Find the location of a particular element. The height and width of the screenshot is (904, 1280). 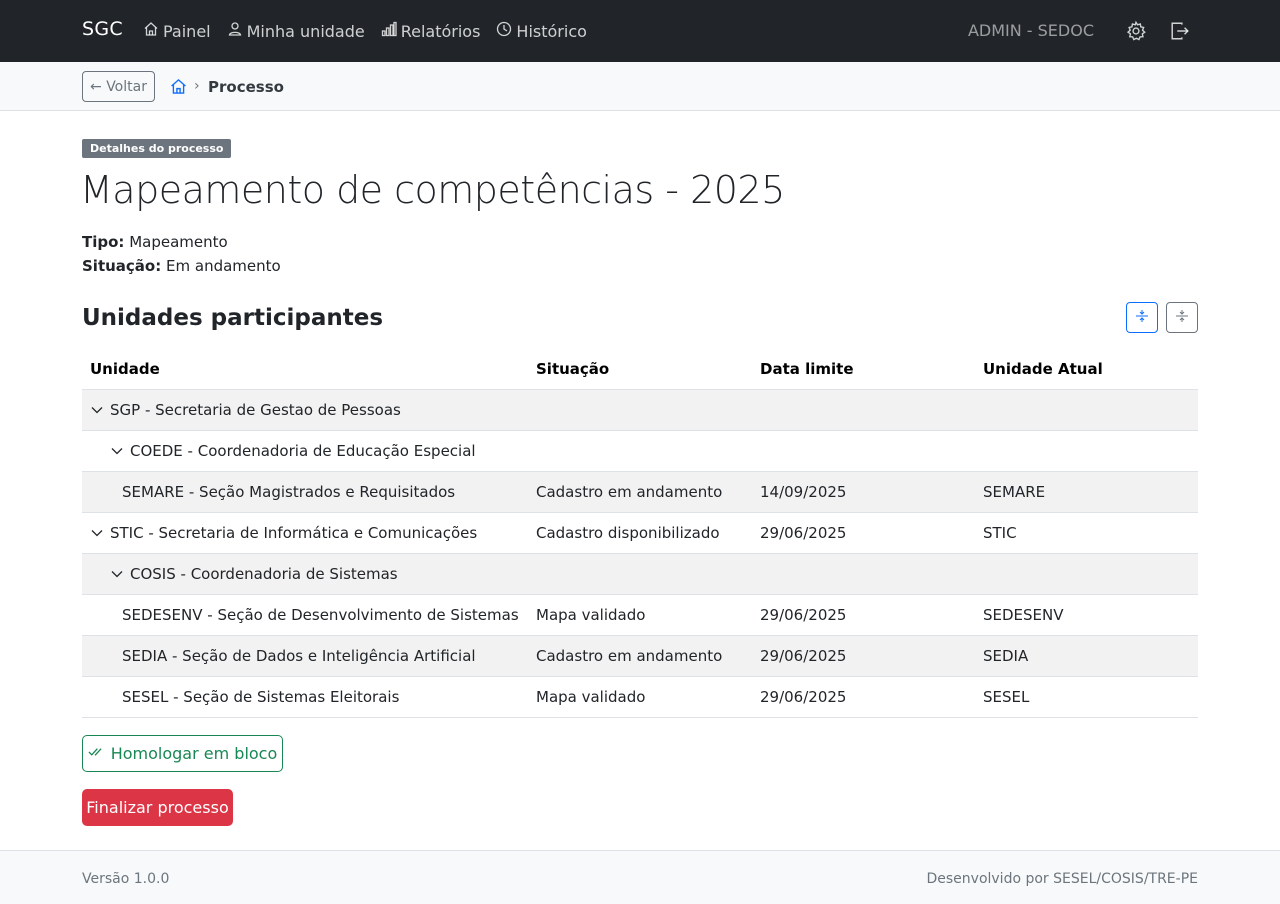

units-section-title: Unidades participantes is located at coordinates (233, 318).